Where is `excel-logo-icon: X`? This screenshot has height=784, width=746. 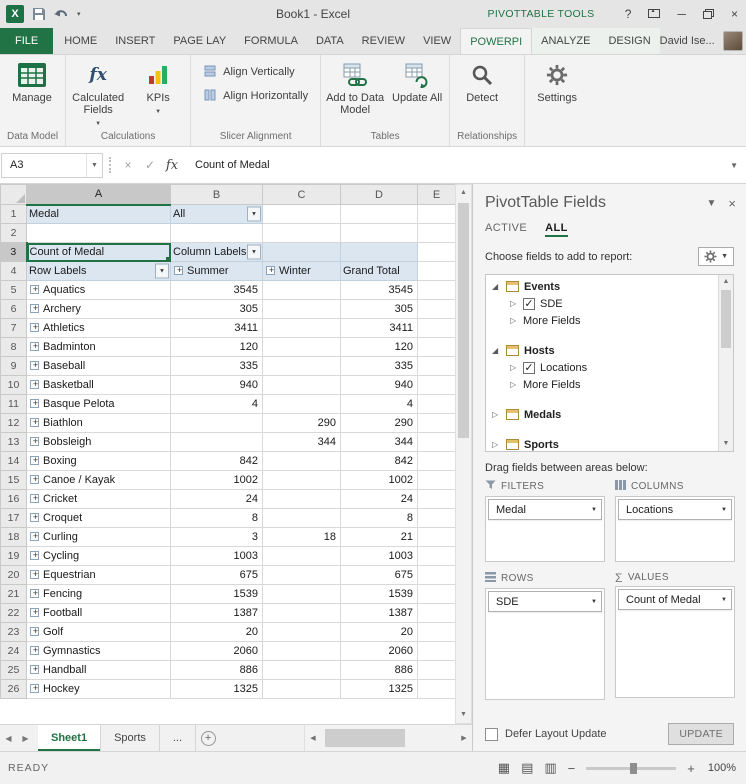
excel-logo-icon: X is located at coordinates (15, 14).